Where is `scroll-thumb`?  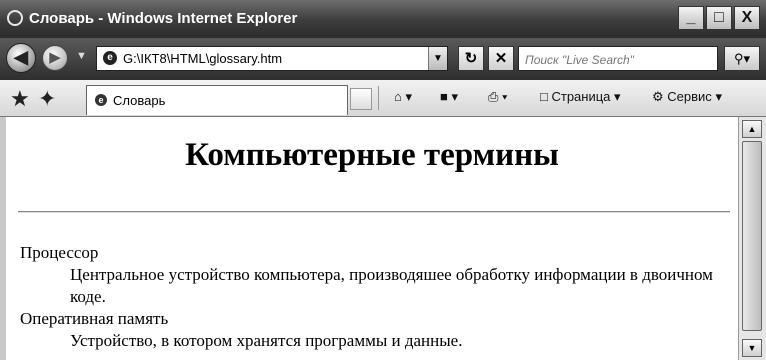 scroll-thumb is located at coordinates (752, 236).